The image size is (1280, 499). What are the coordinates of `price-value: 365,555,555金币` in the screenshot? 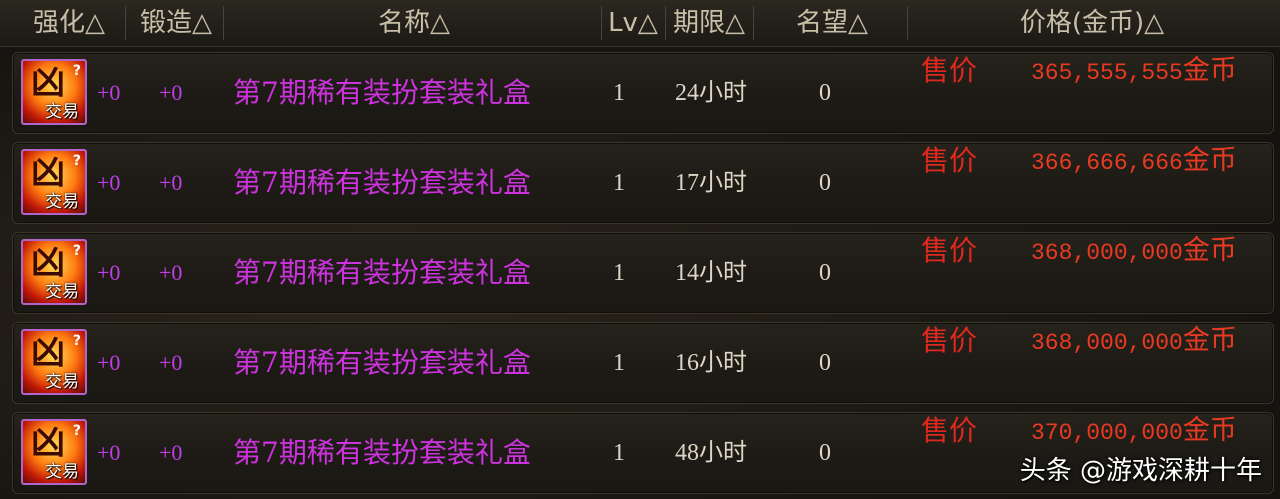 It's located at (1134, 71).